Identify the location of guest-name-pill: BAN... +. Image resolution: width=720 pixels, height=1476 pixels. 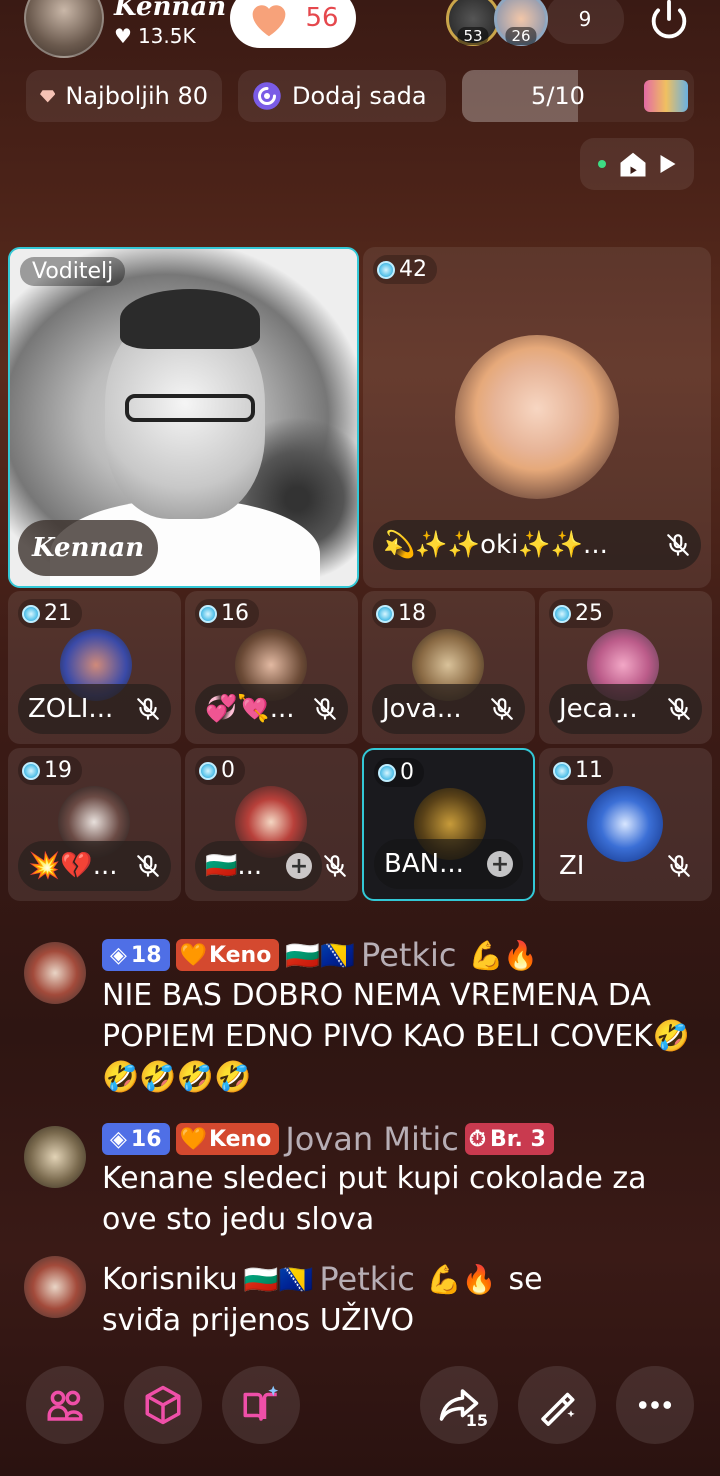
(448, 864).